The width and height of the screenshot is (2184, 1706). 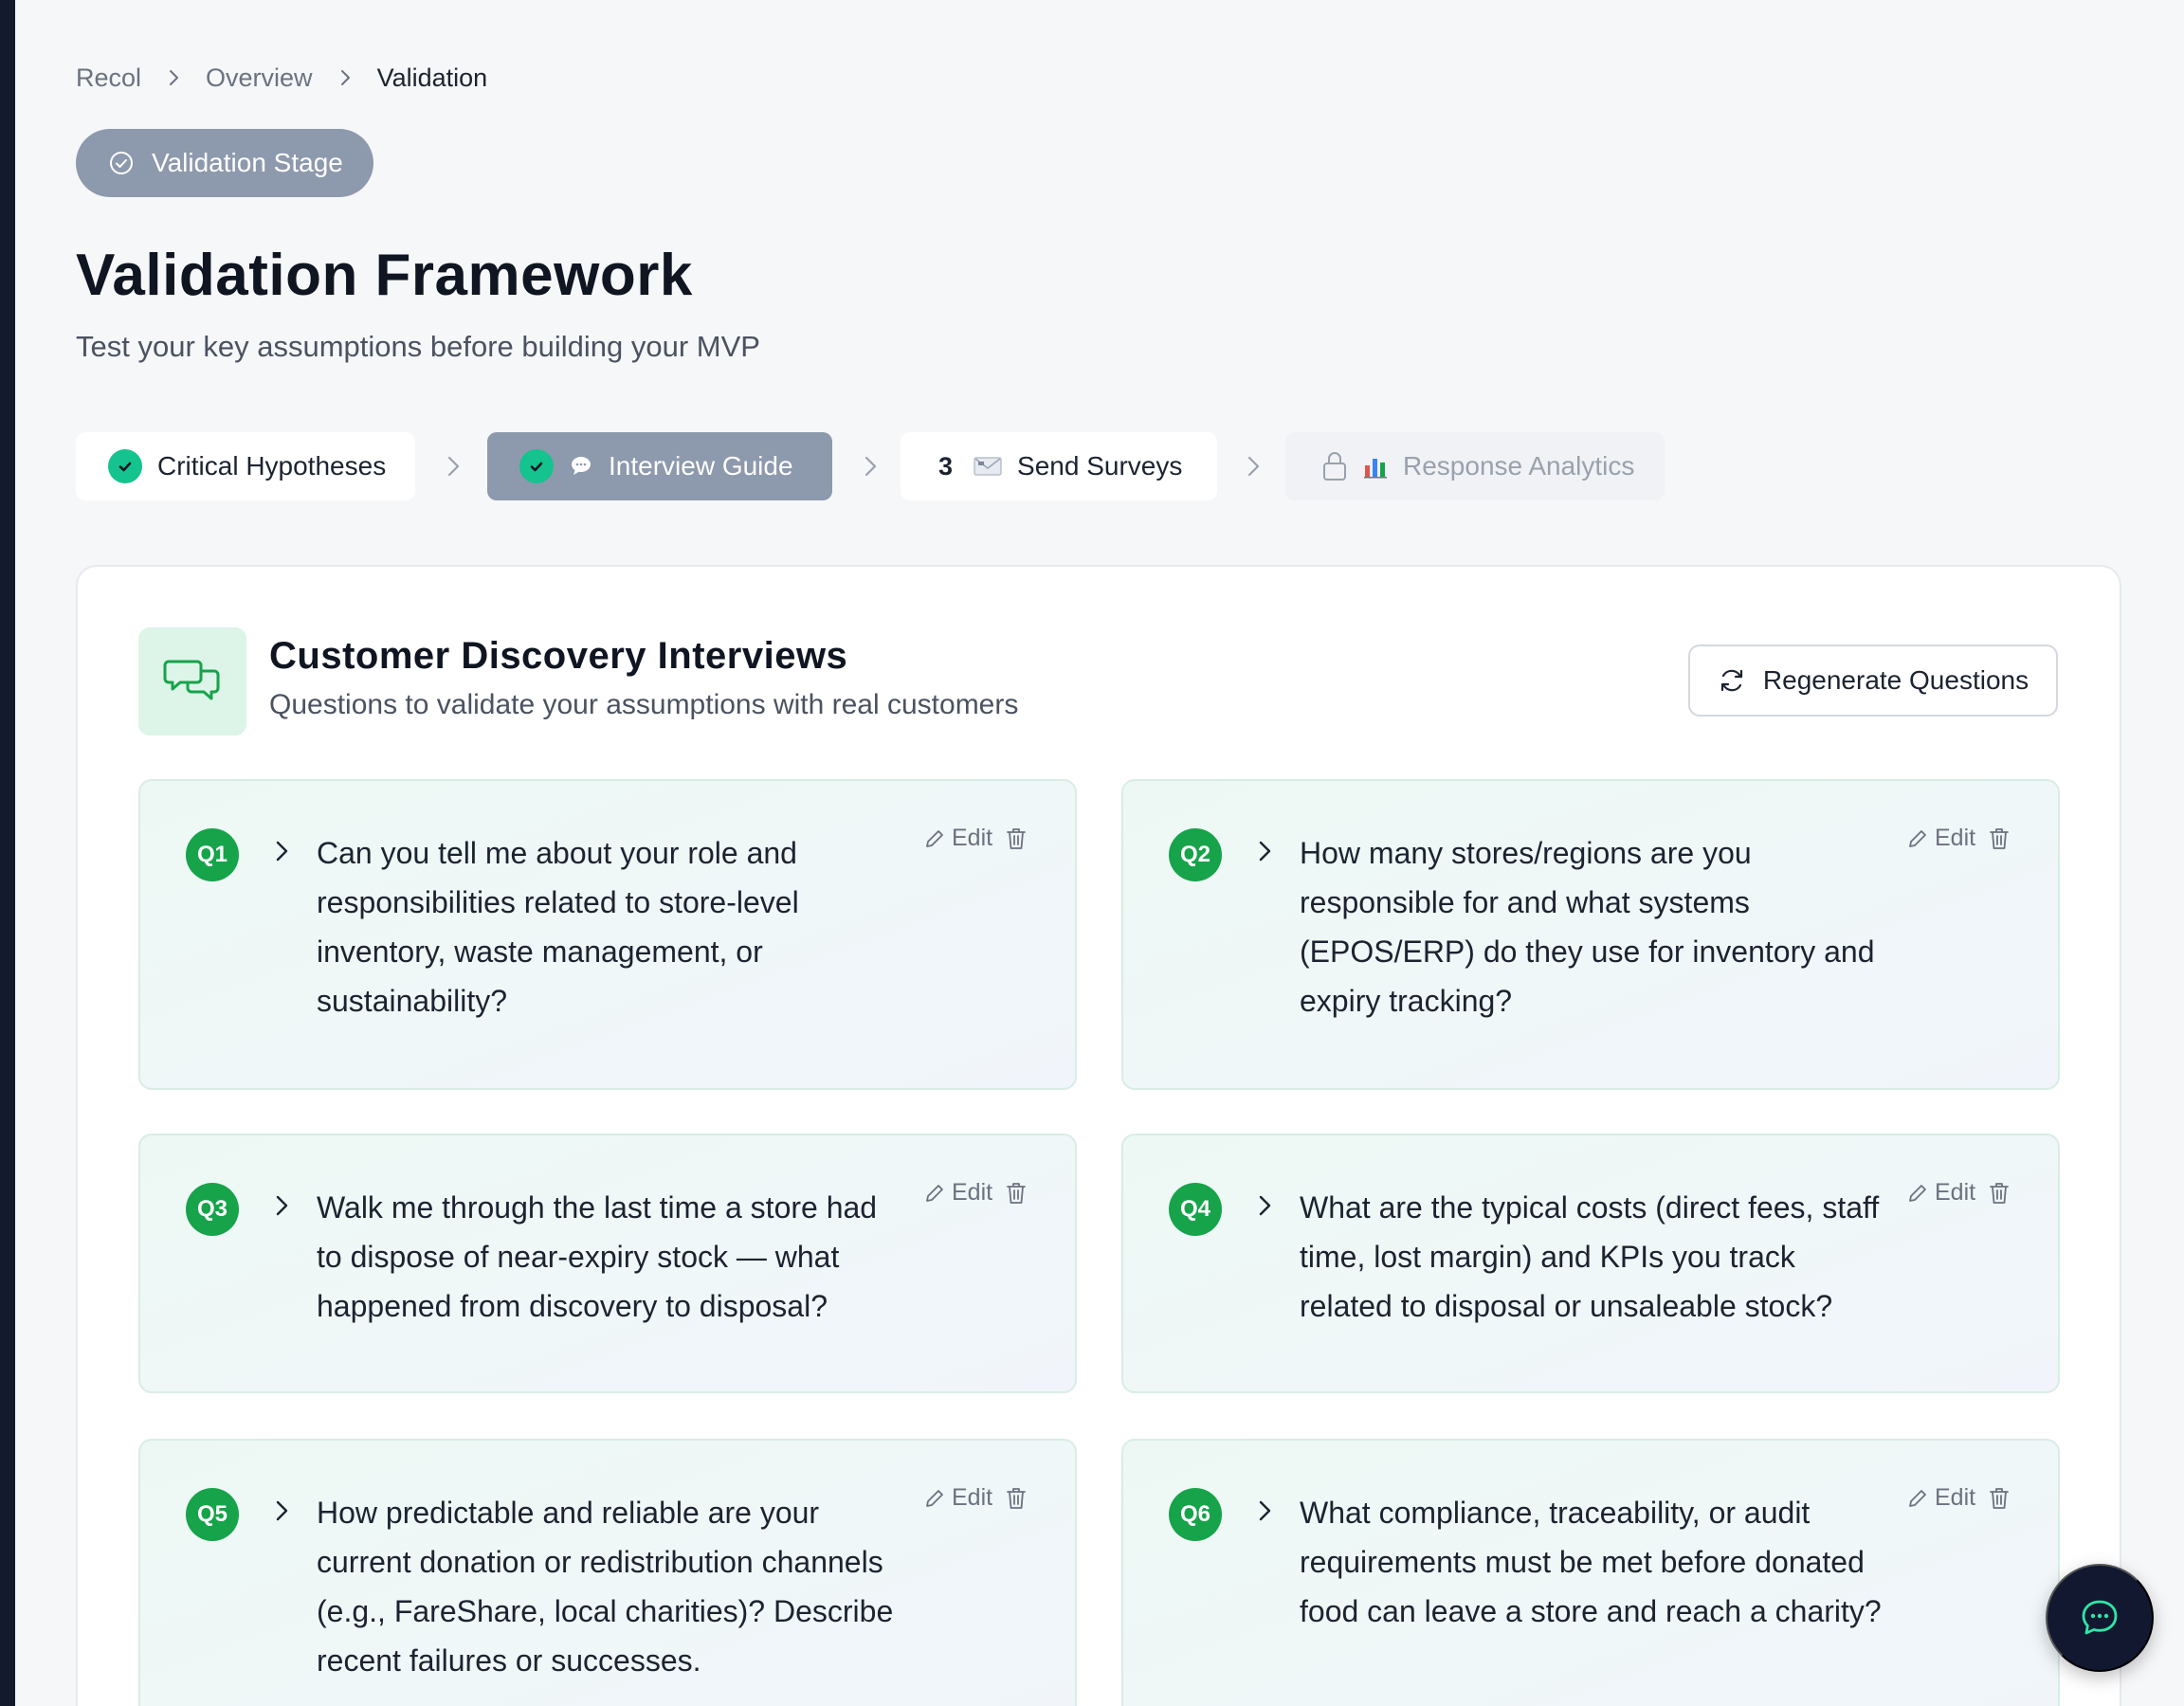 What do you see at coordinates (259, 78) in the screenshot?
I see `breadcrumb-overview: Overview` at bounding box center [259, 78].